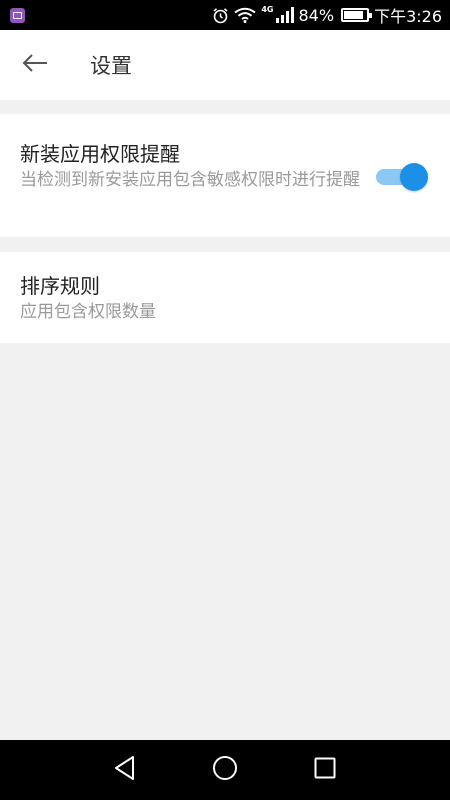 The image size is (450, 800). I want to click on navigation-bar, so click(225, 770).